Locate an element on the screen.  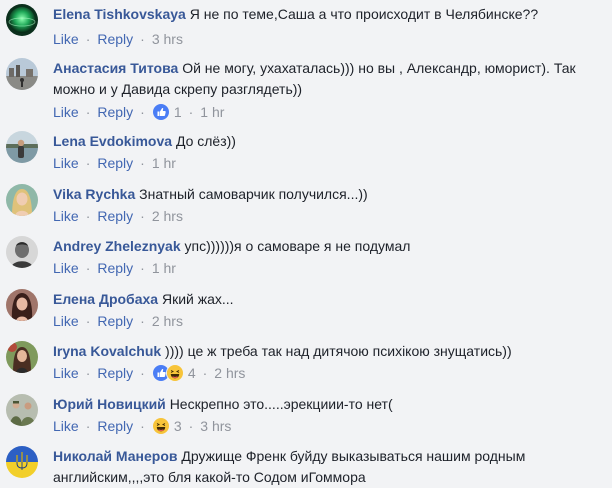
blonde-portrait-avatar is located at coordinates (22, 200).